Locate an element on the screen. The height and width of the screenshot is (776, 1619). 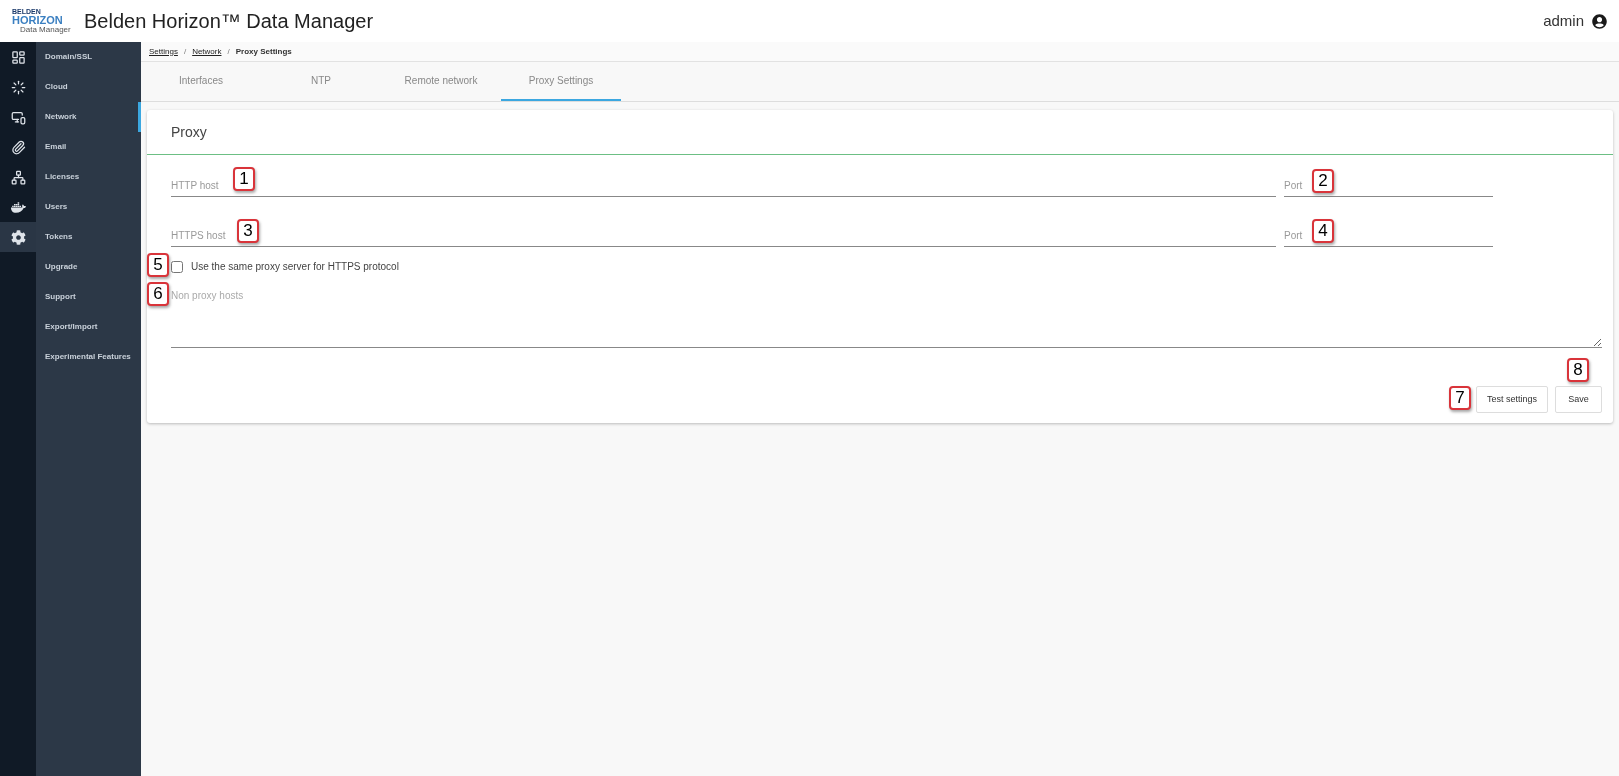
network-icon is located at coordinates (18, 177).